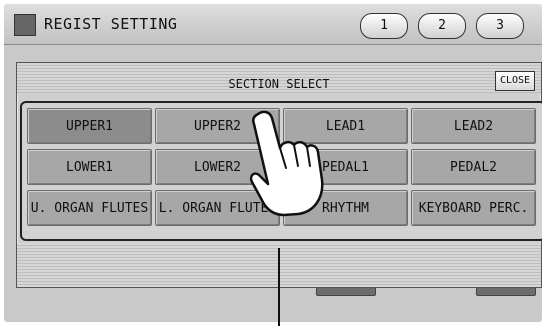 The width and height of the screenshot is (546, 326). What do you see at coordinates (473, 167) in the screenshot?
I see `section-button-pedal2: PEDAL2` at bounding box center [473, 167].